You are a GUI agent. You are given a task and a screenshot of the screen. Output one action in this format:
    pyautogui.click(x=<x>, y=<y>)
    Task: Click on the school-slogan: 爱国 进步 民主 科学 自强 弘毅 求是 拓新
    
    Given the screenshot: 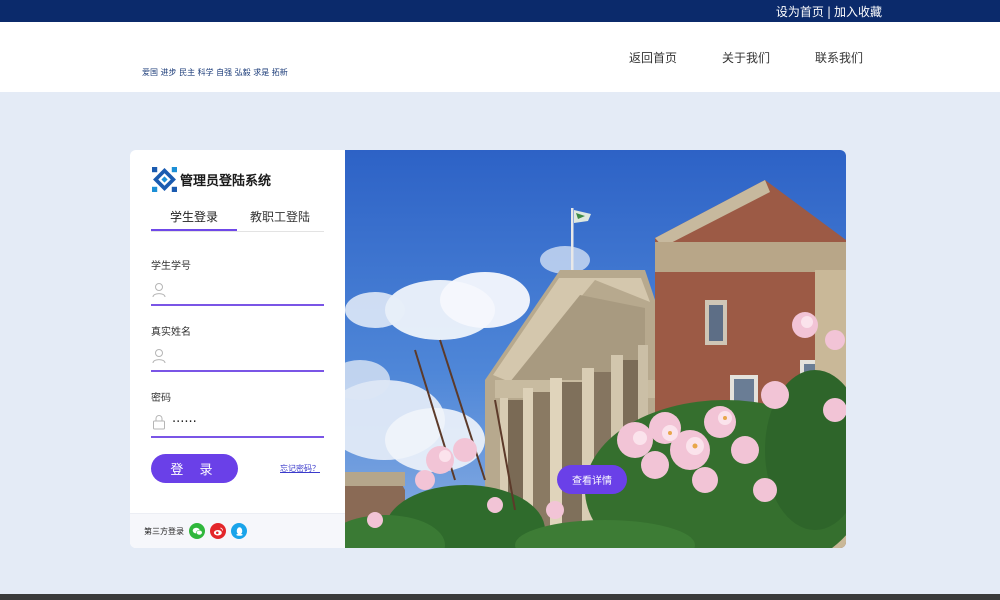 What is the action you would take?
    pyautogui.click(x=215, y=72)
    